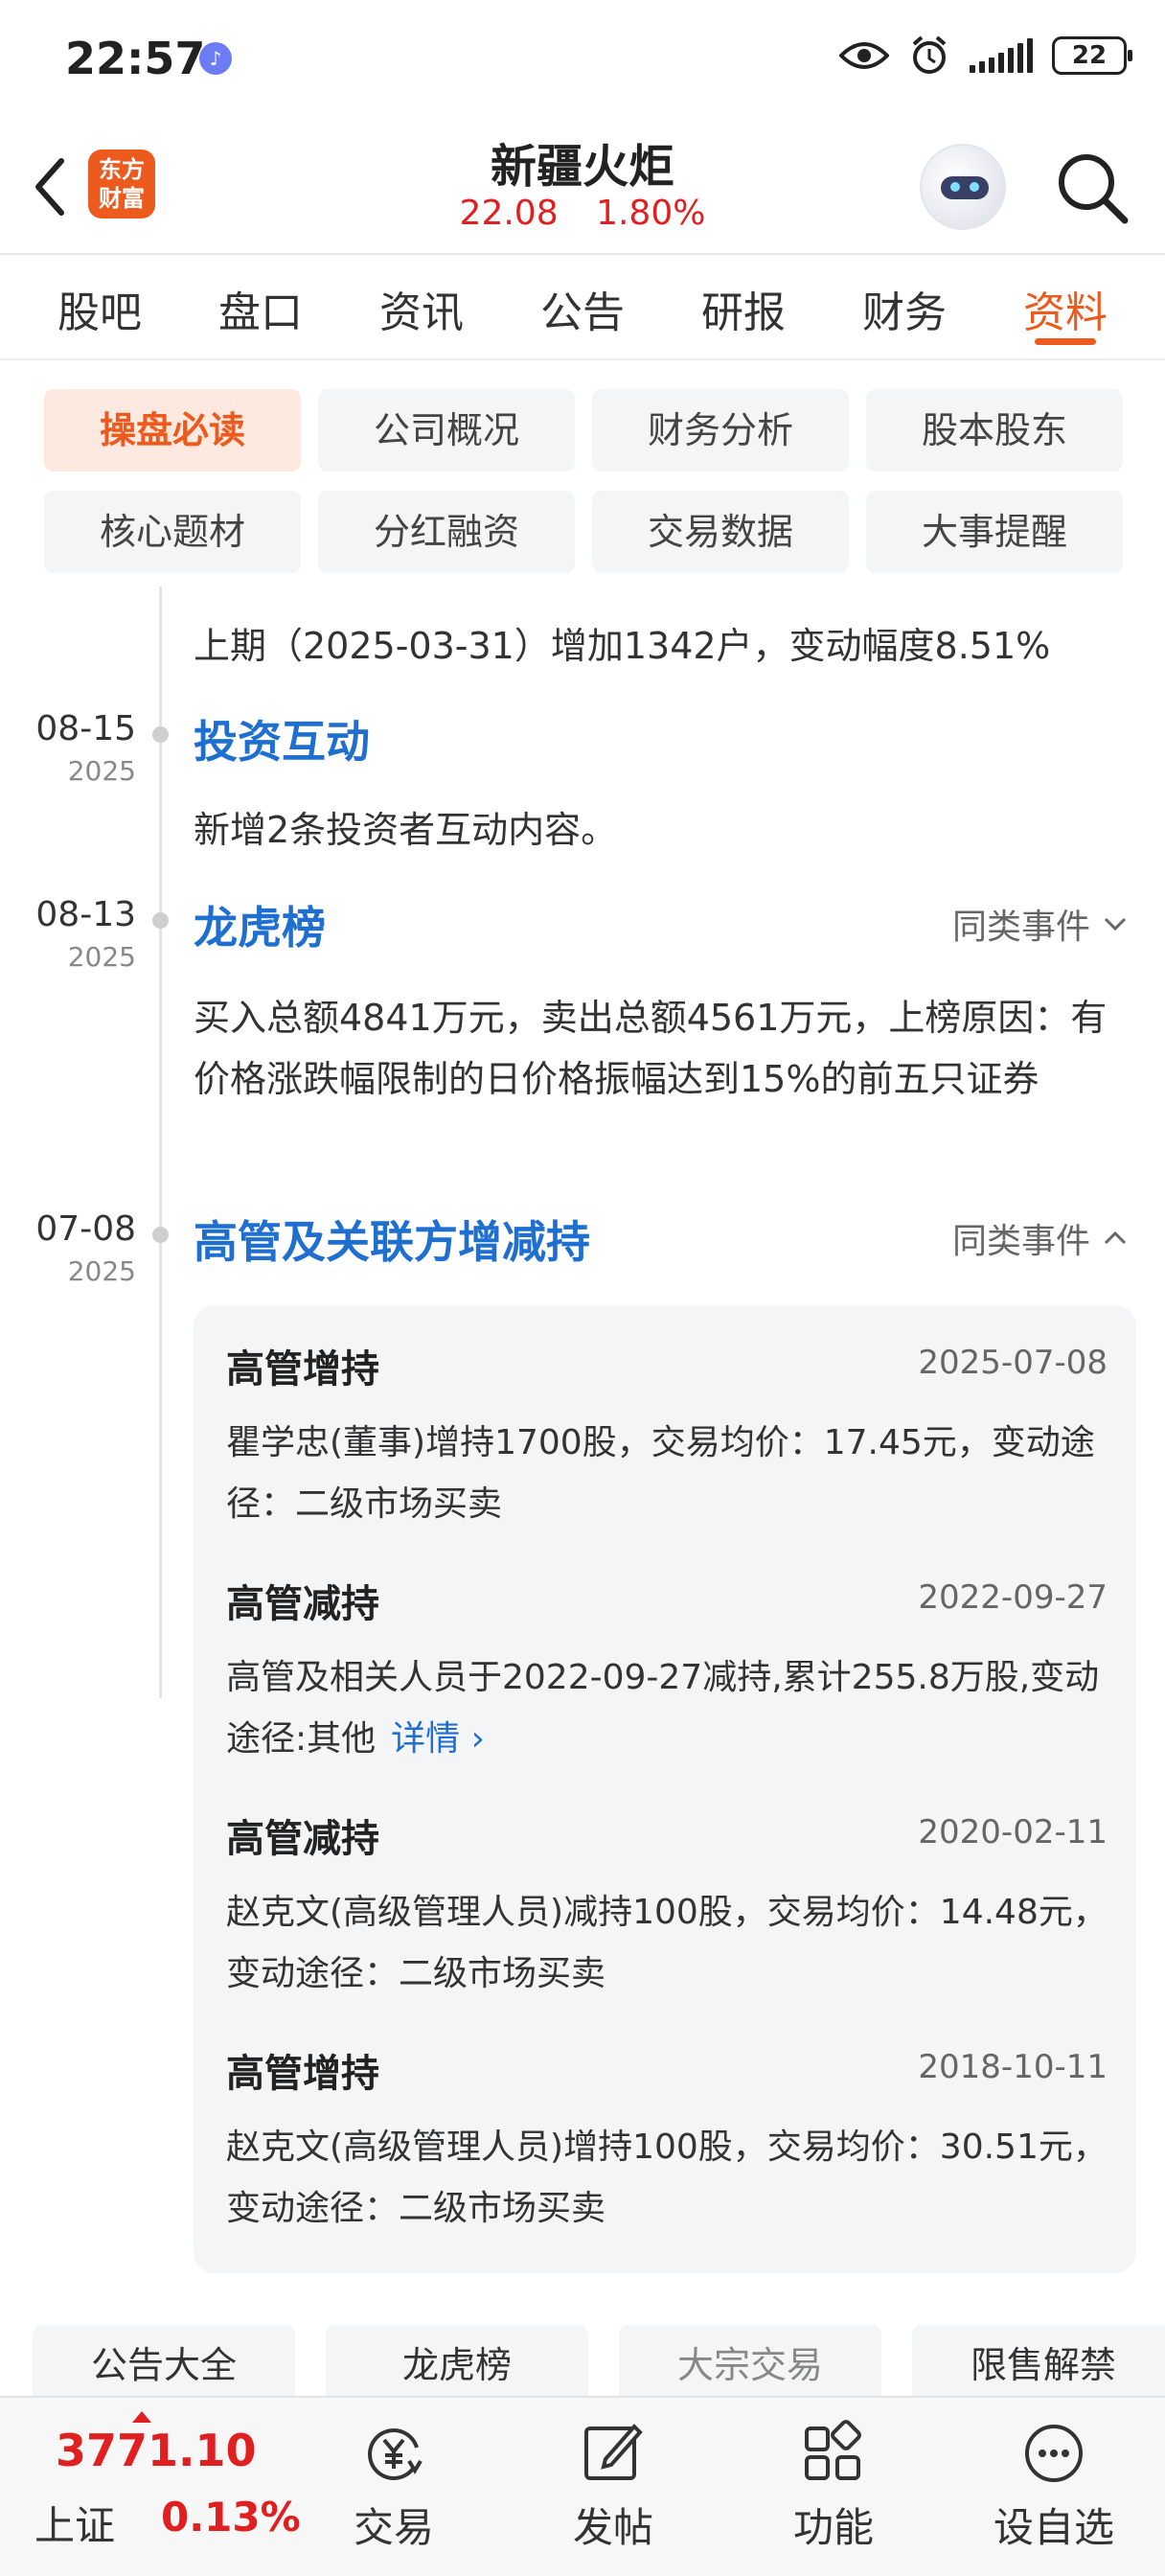 The width and height of the screenshot is (1165, 2576). Describe the element at coordinates (1092, 188) in the screenshot. I see `search-icon` at that location.